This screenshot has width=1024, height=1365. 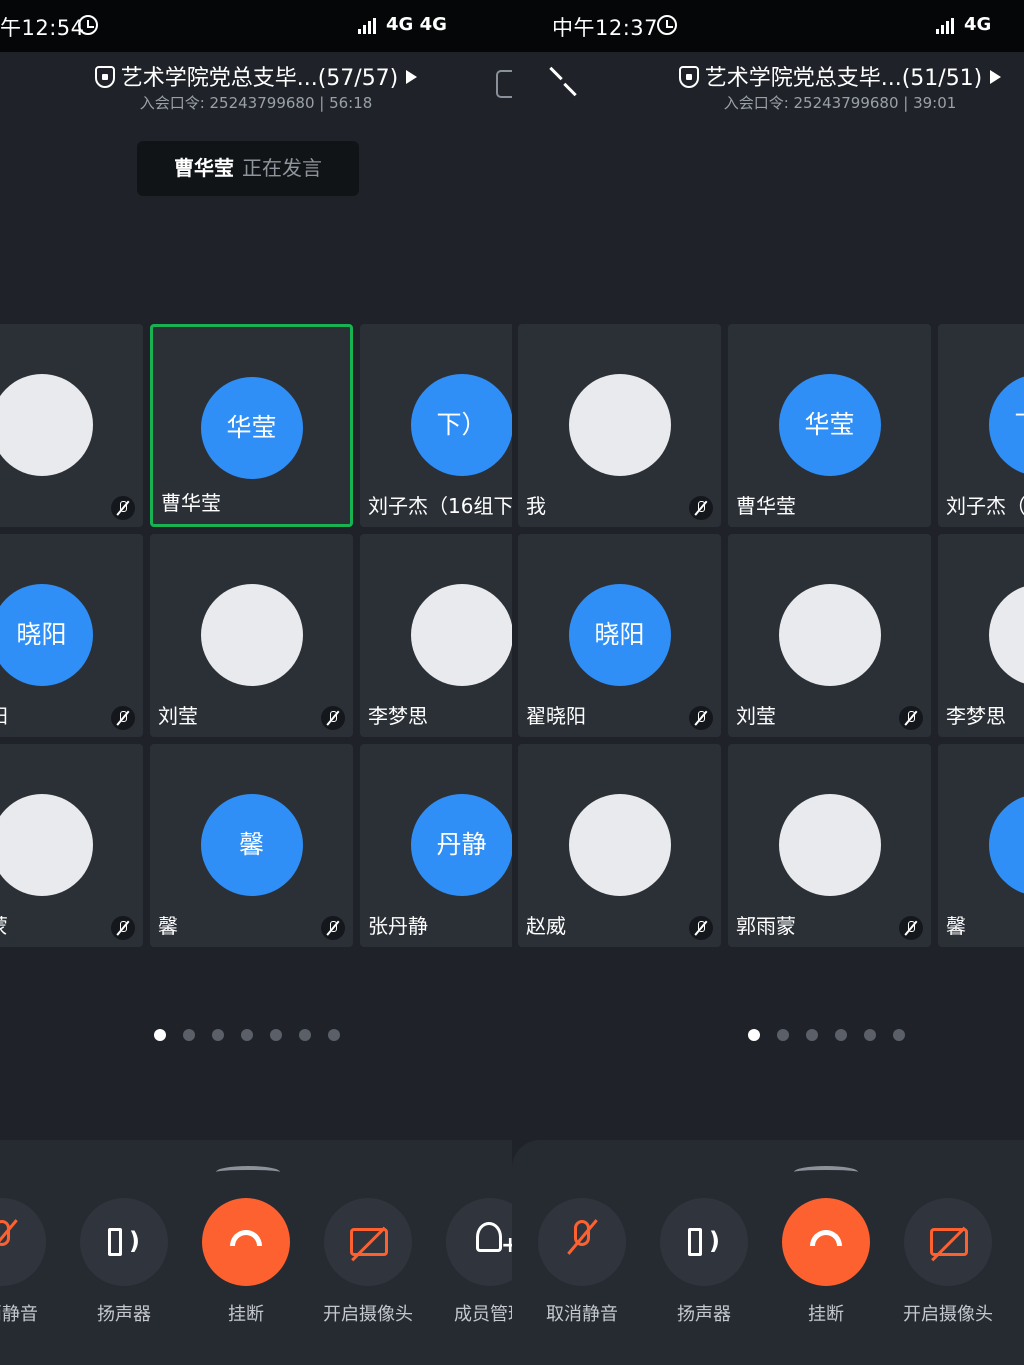 What do you see at coordinates (4, 924) in the screenshot?
I see `participant-name: 郭雨蒙` at bounding box center [4, 924].